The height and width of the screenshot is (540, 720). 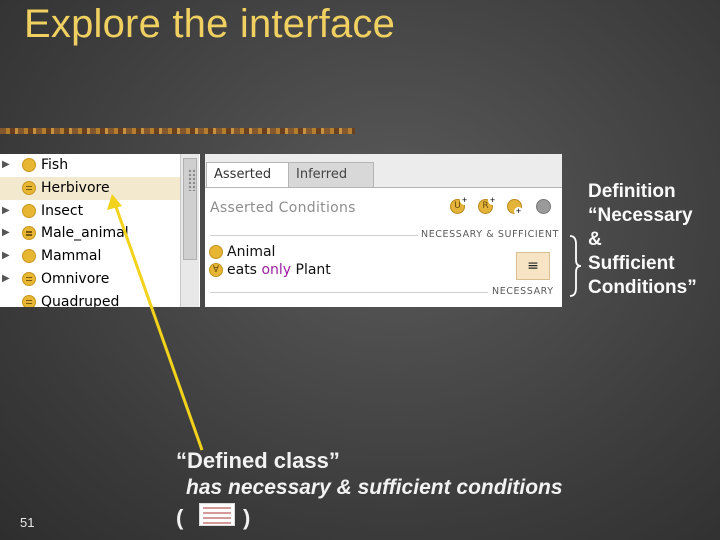 I want to click on slide-number: 51, so click(x=27, y=522).